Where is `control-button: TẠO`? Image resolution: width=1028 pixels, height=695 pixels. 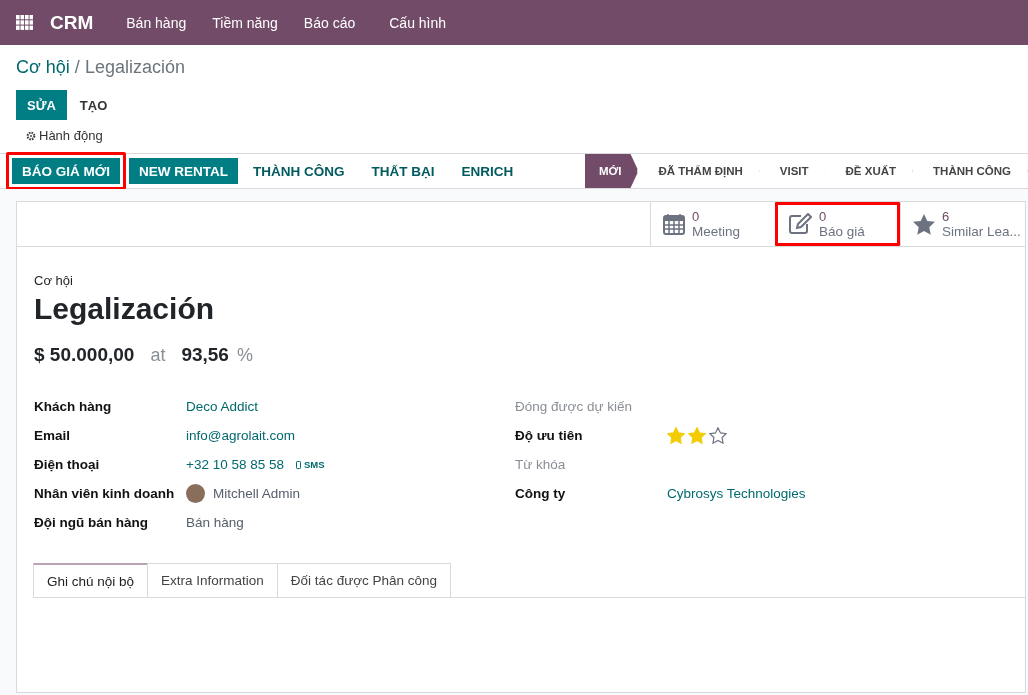 control-button: TẠO is located at coordinates (93, 105).